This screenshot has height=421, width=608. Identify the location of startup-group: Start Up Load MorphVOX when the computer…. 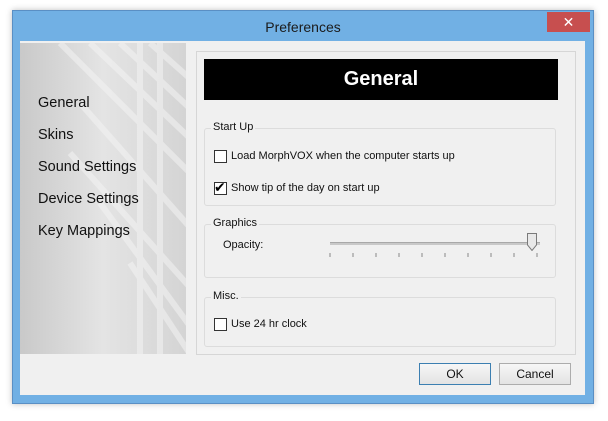
(380, 163).